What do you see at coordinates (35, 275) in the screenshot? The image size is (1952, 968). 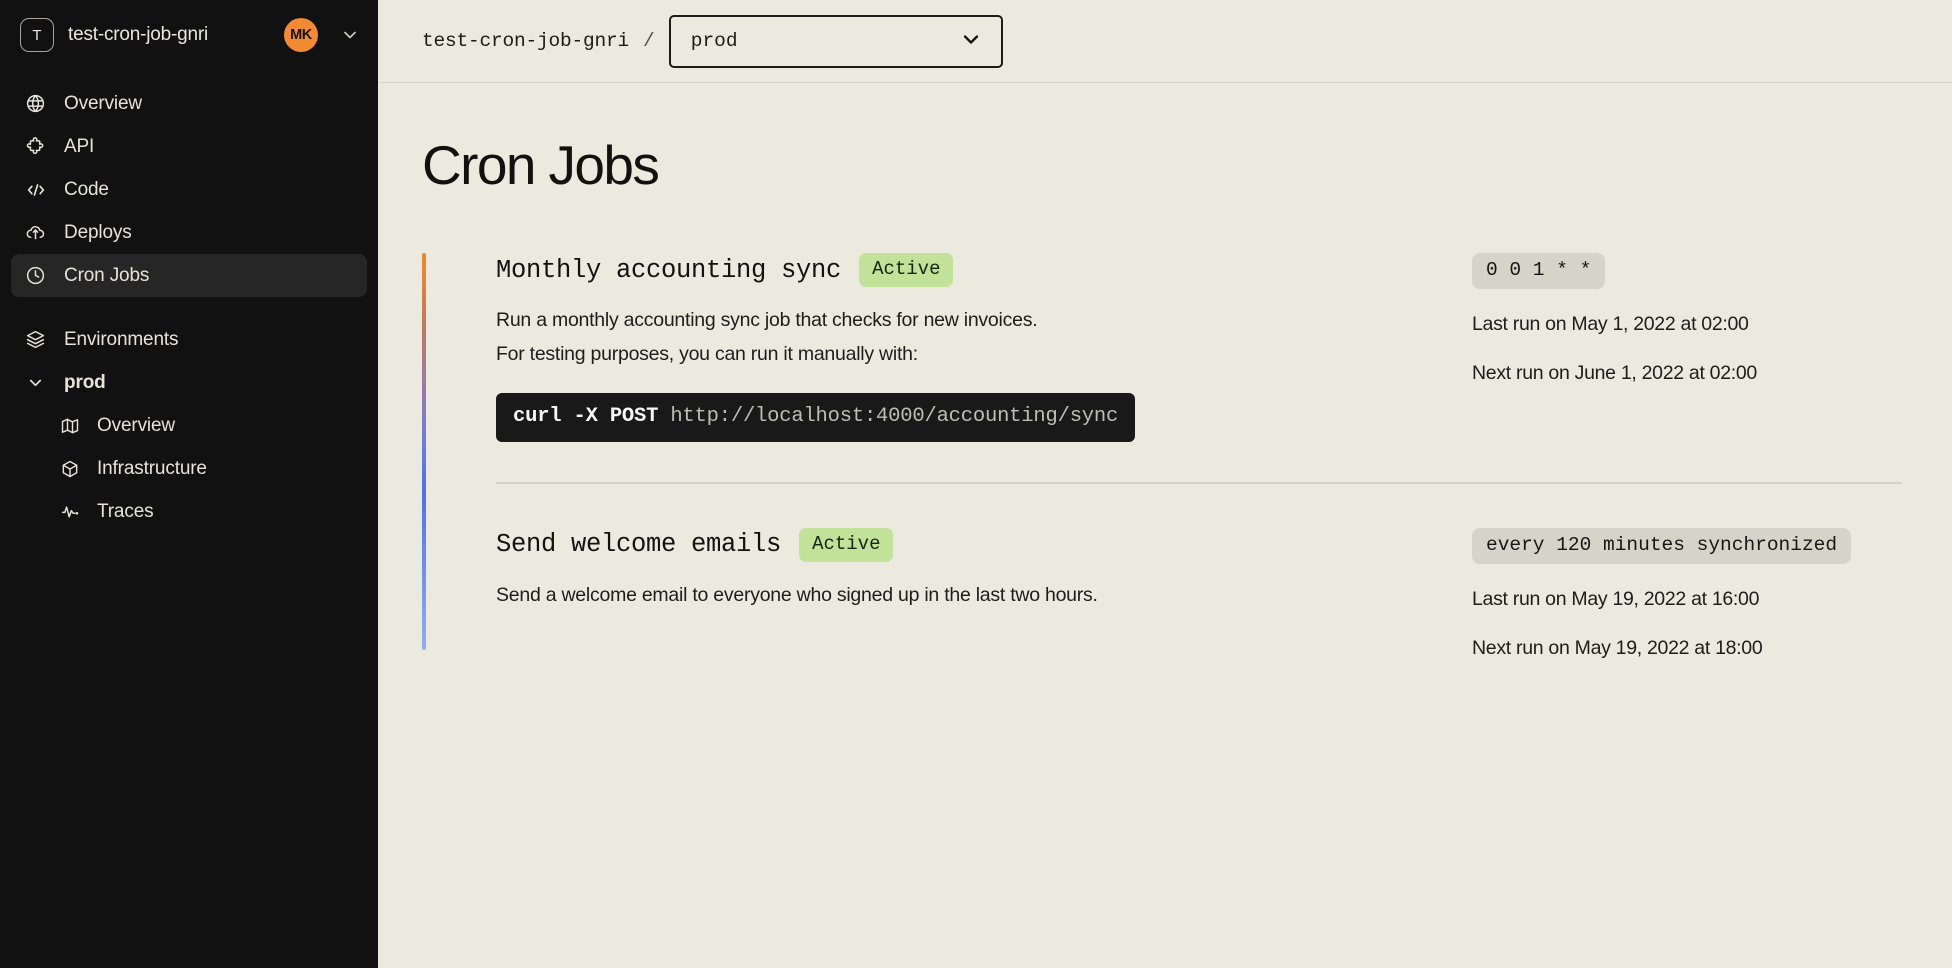 I see `clock-icon` at bounding box center [35, 275].